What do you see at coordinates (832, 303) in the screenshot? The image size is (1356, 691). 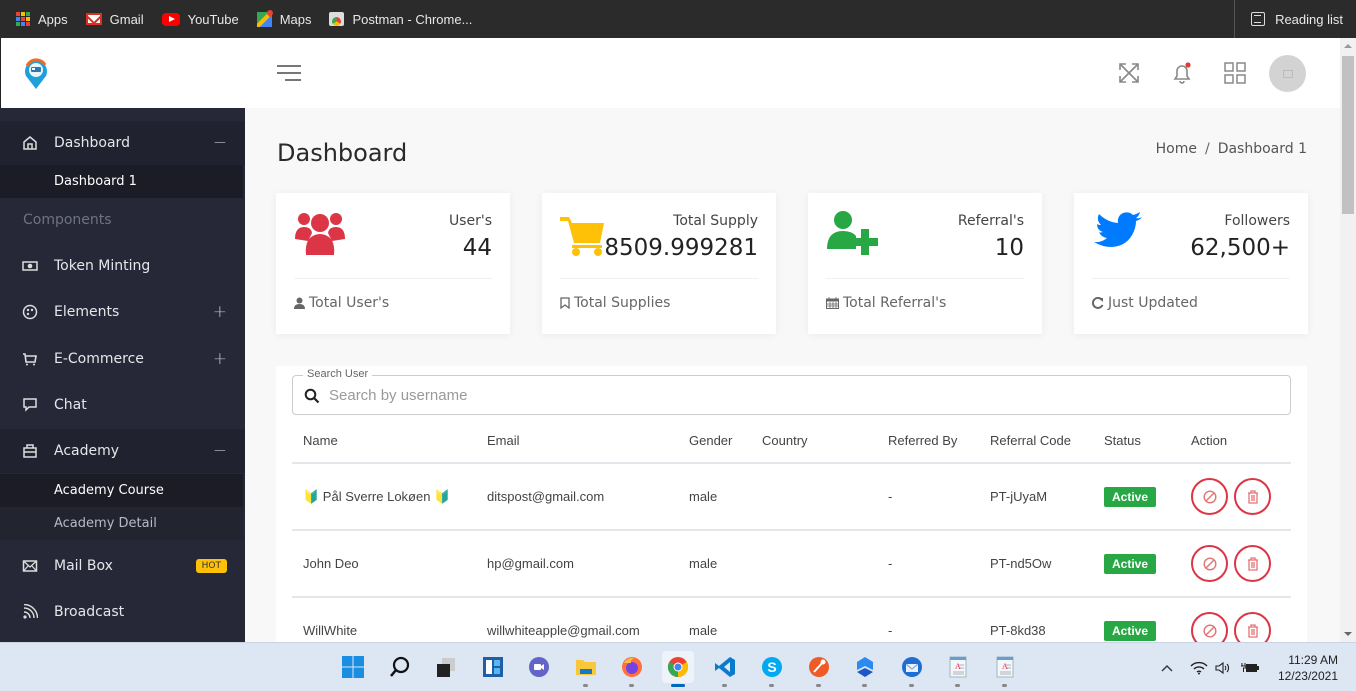 I see `calendar-icon` at bounding box center [832, 303].